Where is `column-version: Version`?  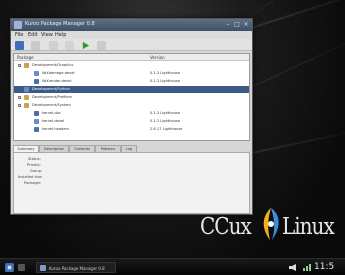
column-version: Version is located at coordinates (157, 57).